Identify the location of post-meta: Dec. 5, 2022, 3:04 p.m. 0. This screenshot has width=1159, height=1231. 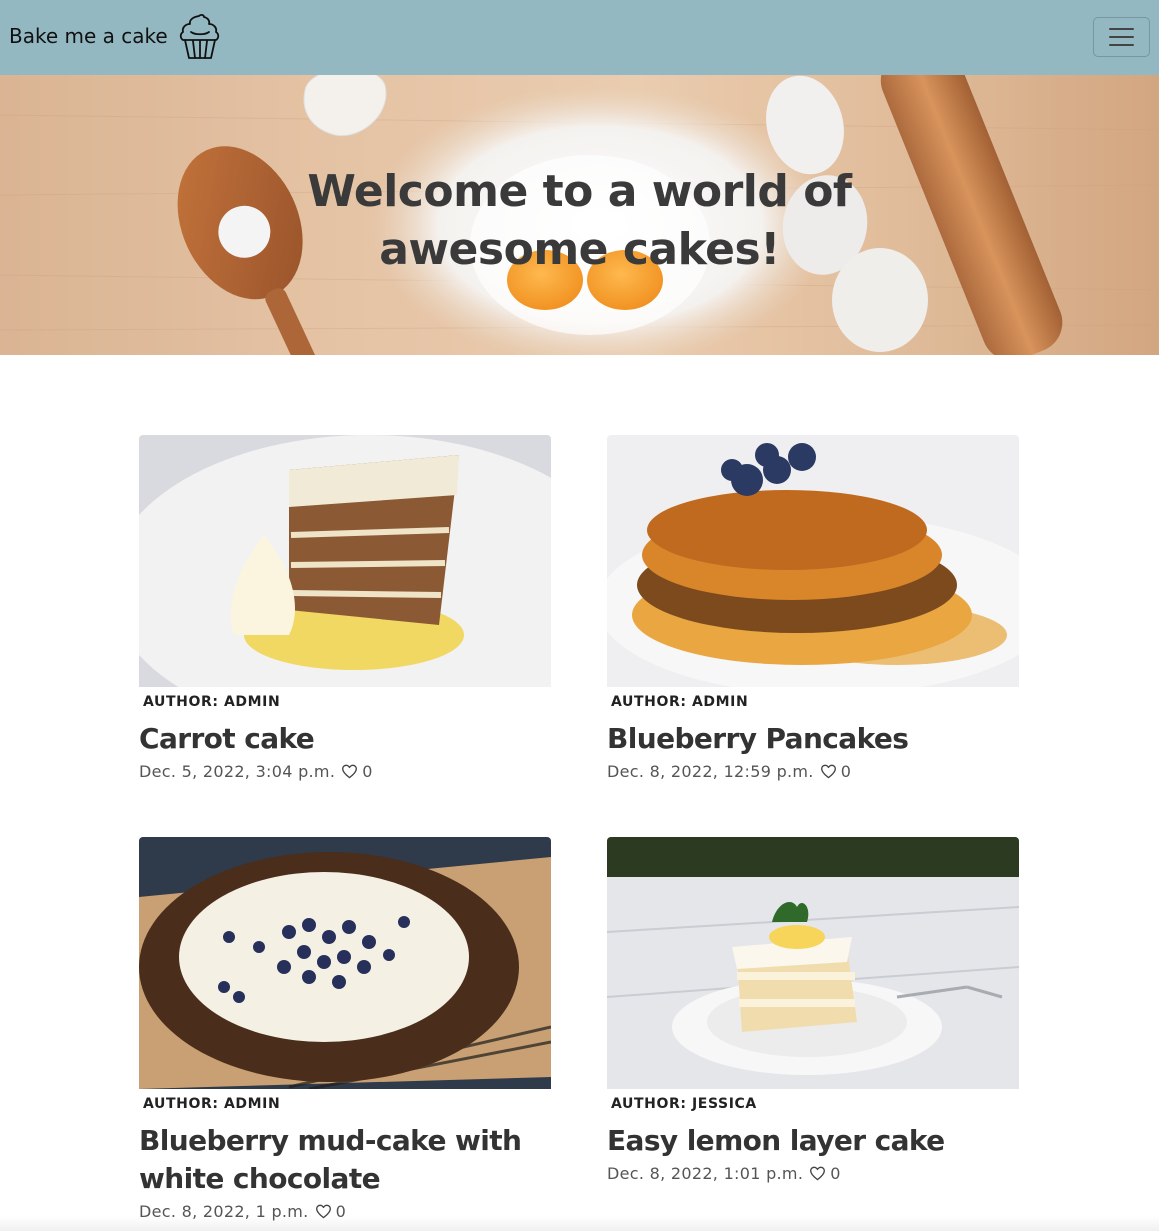
(345, 771).